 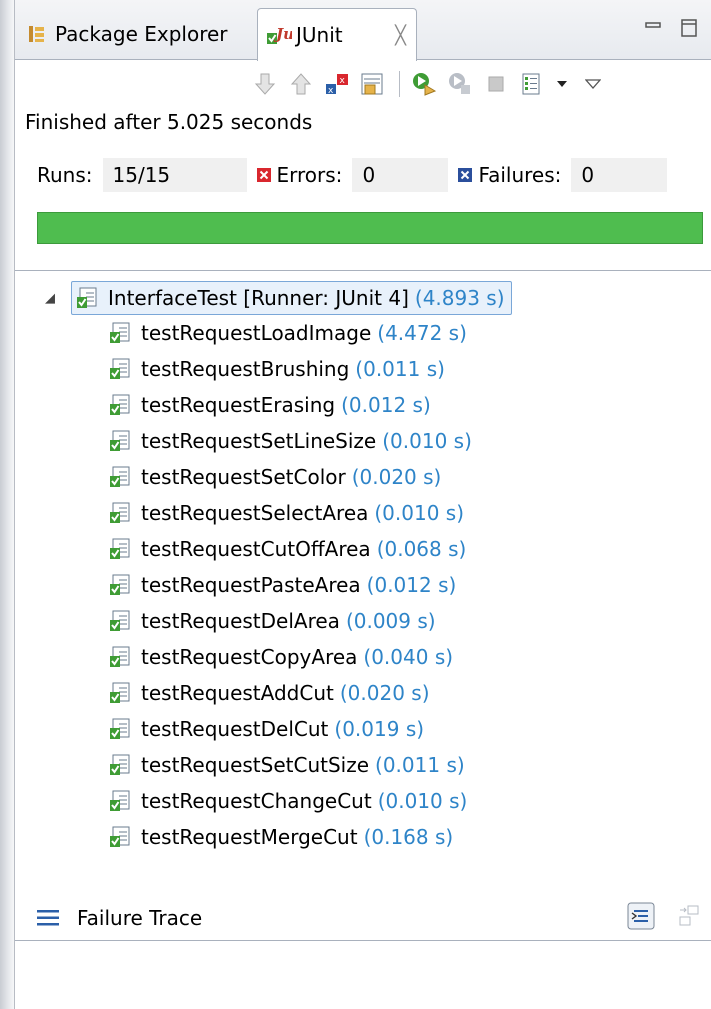 I want to click on test-case-row: testRequestPasteArea (0.012 s), so click(x=282, y=585).